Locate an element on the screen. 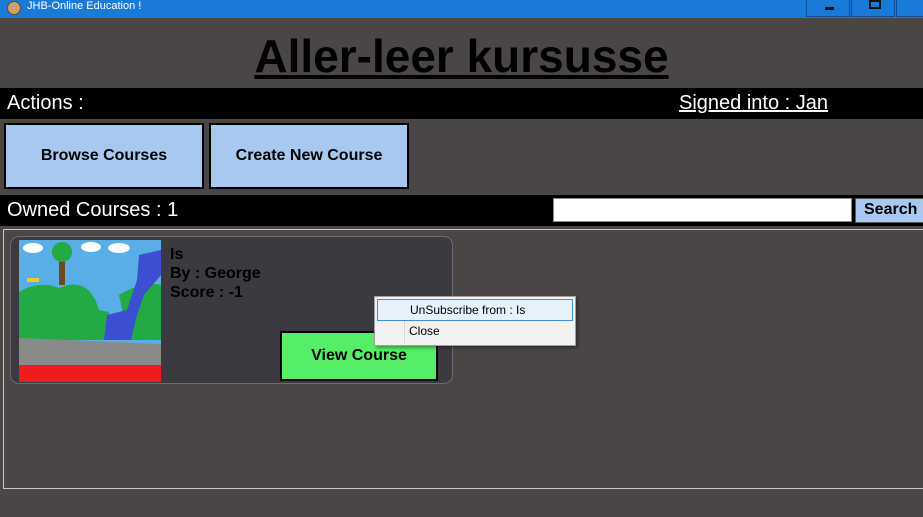 The image size is (923, 517). actions-bar: Actions : Signed into : Jan is located at coordinates (461, 103).